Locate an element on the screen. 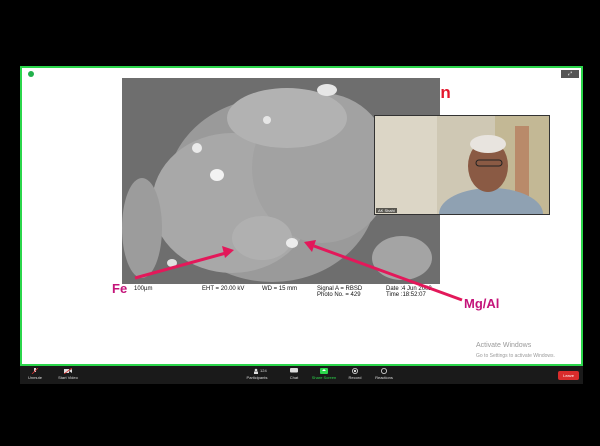 The height and width of the screenshot is (446, 600). chat-icon is located at coordinates (294, 370).